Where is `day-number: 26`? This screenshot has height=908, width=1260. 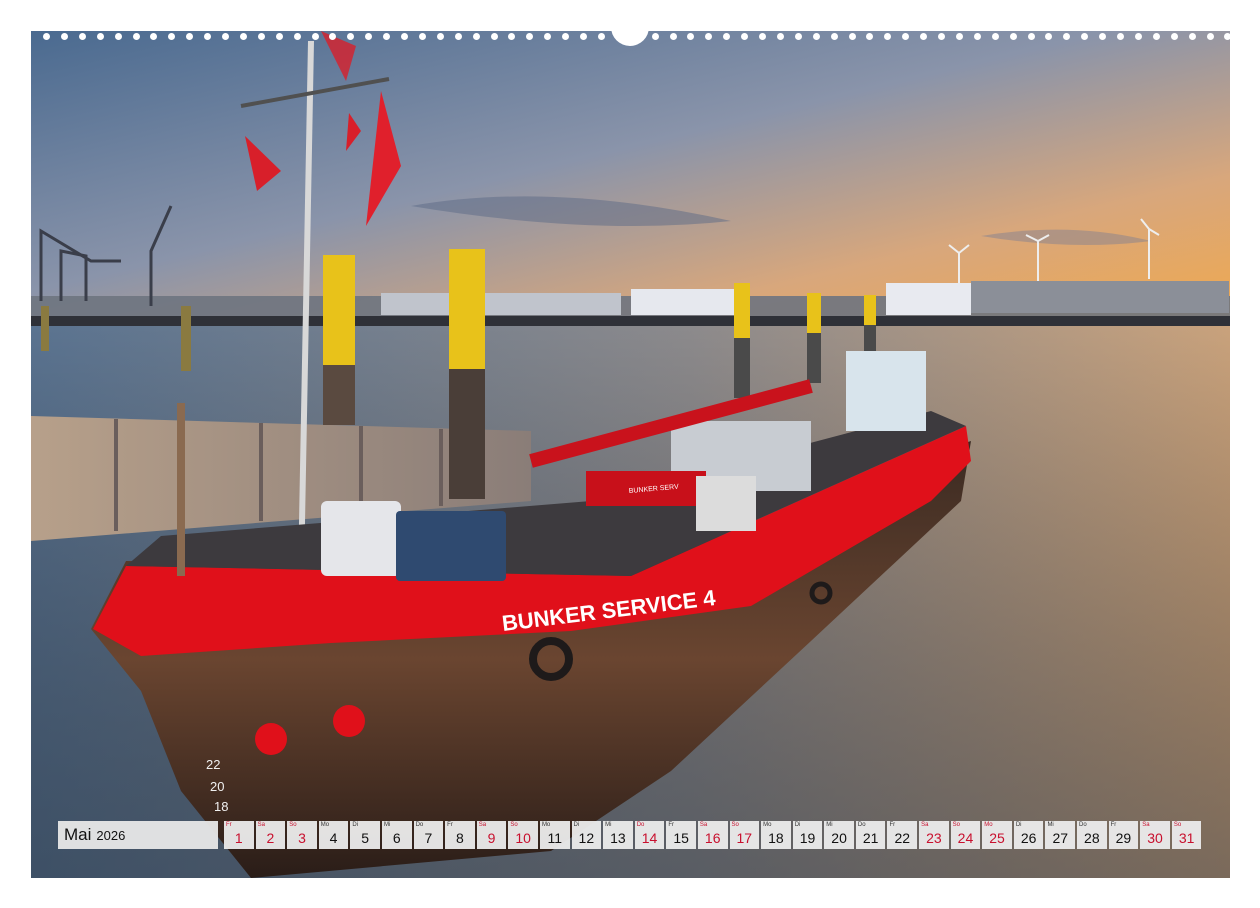
day-number: 26 is located at coordinates (1028, 838).